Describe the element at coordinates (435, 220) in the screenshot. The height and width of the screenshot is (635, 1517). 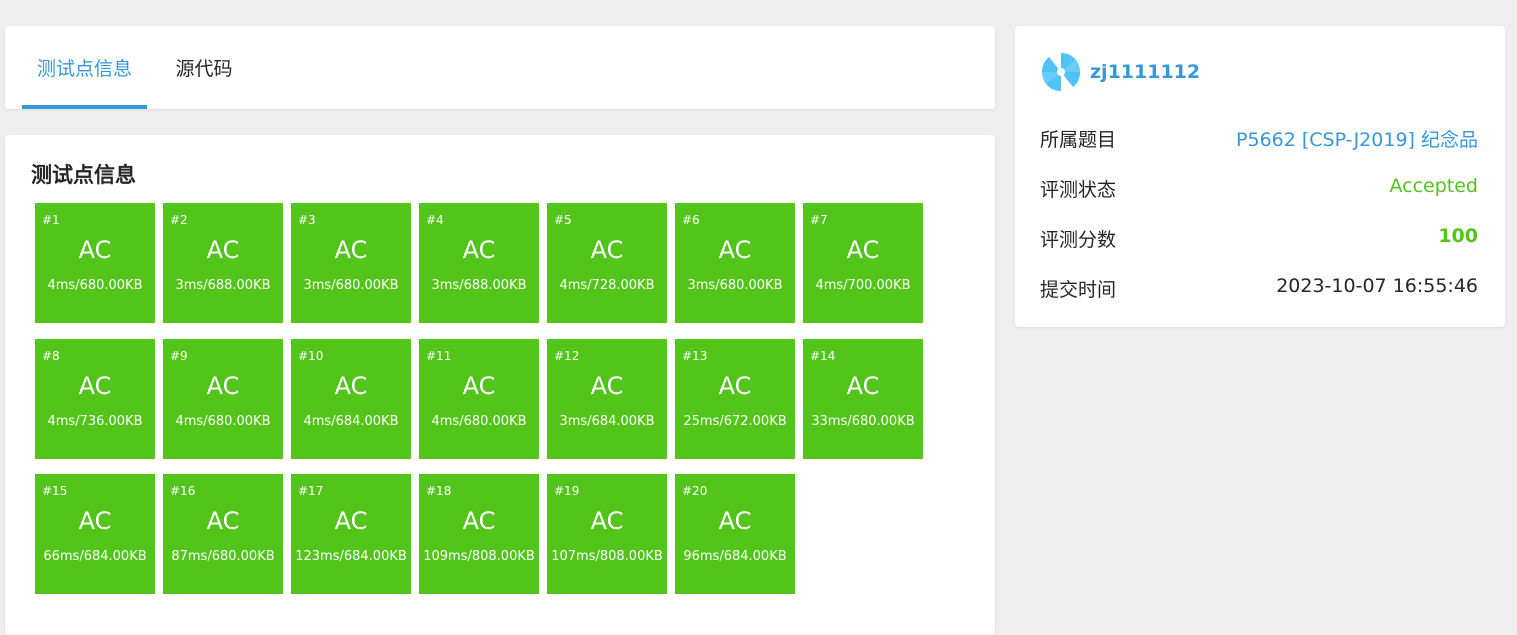
I see `testcase-id: #4` at that location.